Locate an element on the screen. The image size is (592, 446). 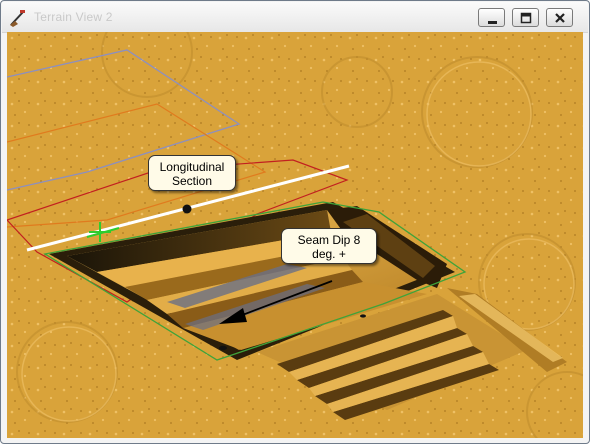
minimize-button is located at coordinates (491, 17).